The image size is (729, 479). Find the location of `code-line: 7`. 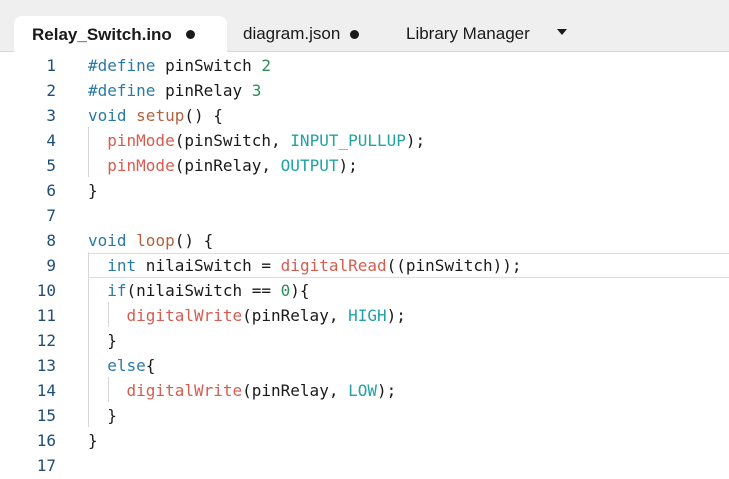

code-line: 7 is located at coordinates (364, 215).